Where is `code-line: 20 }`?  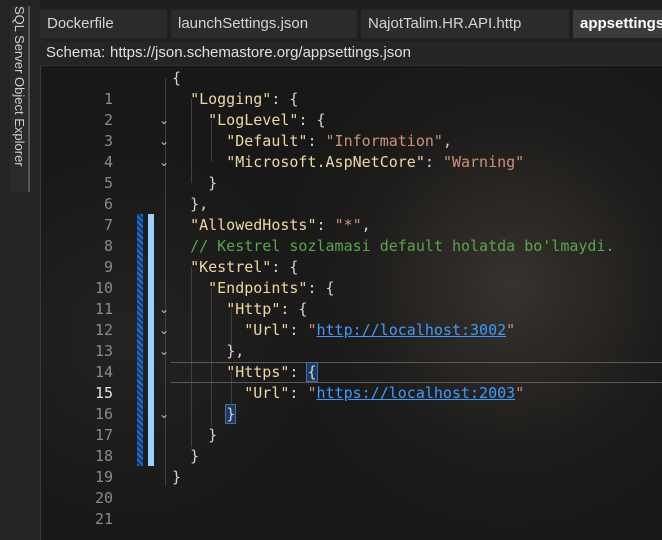 code-line: 20 } is located at coordinates (351, 487).